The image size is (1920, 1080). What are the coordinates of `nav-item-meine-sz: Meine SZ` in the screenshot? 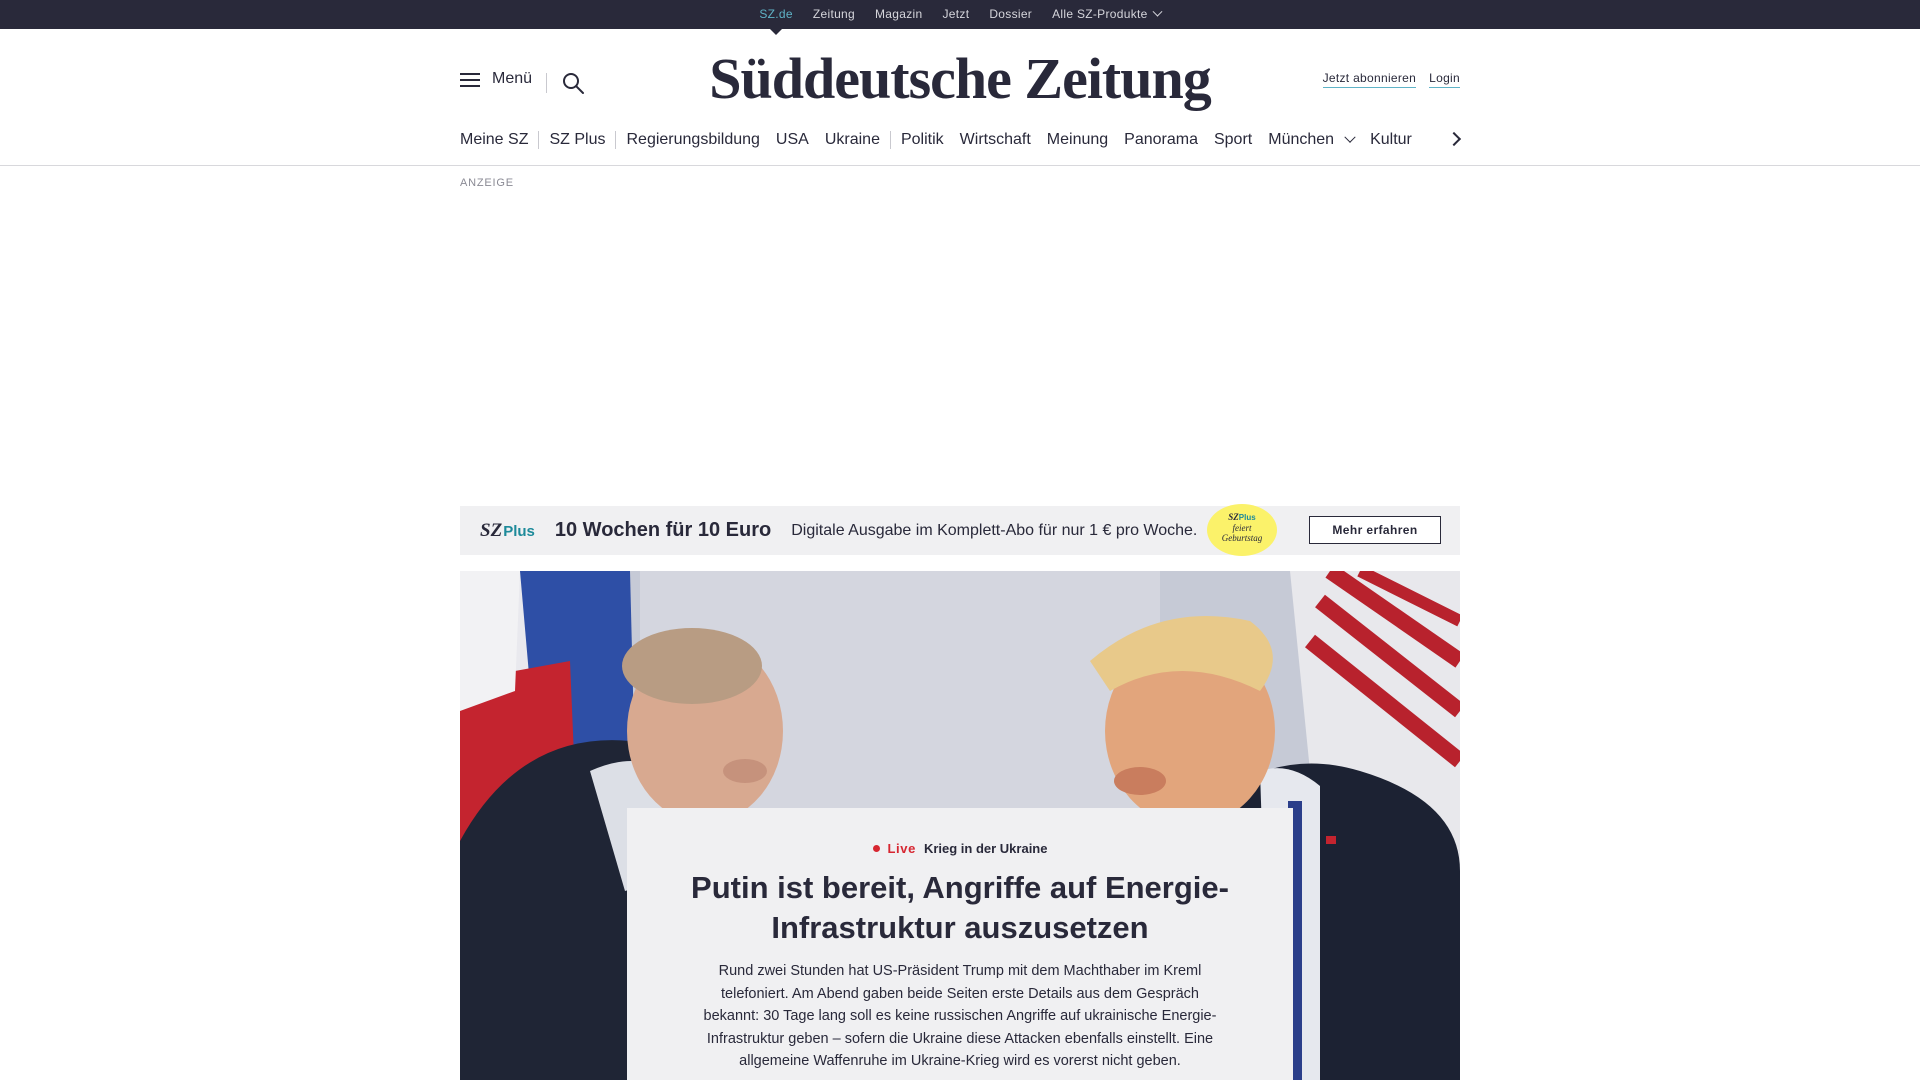 It's located at (494, 140).